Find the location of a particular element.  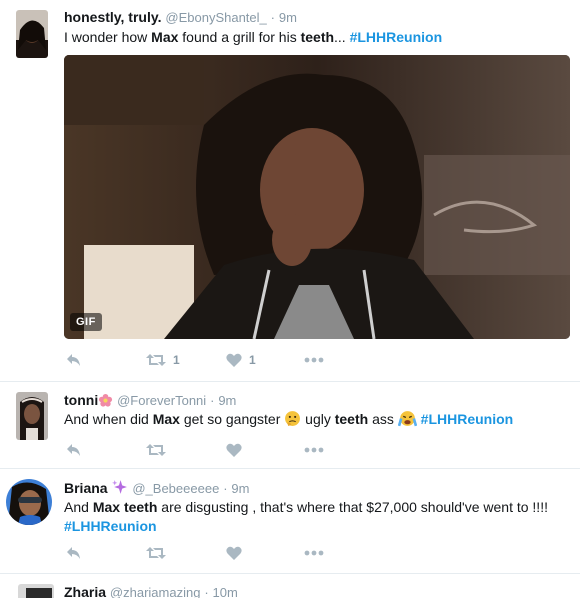

retweet-button: 1 is located at coordinates (163, 360).